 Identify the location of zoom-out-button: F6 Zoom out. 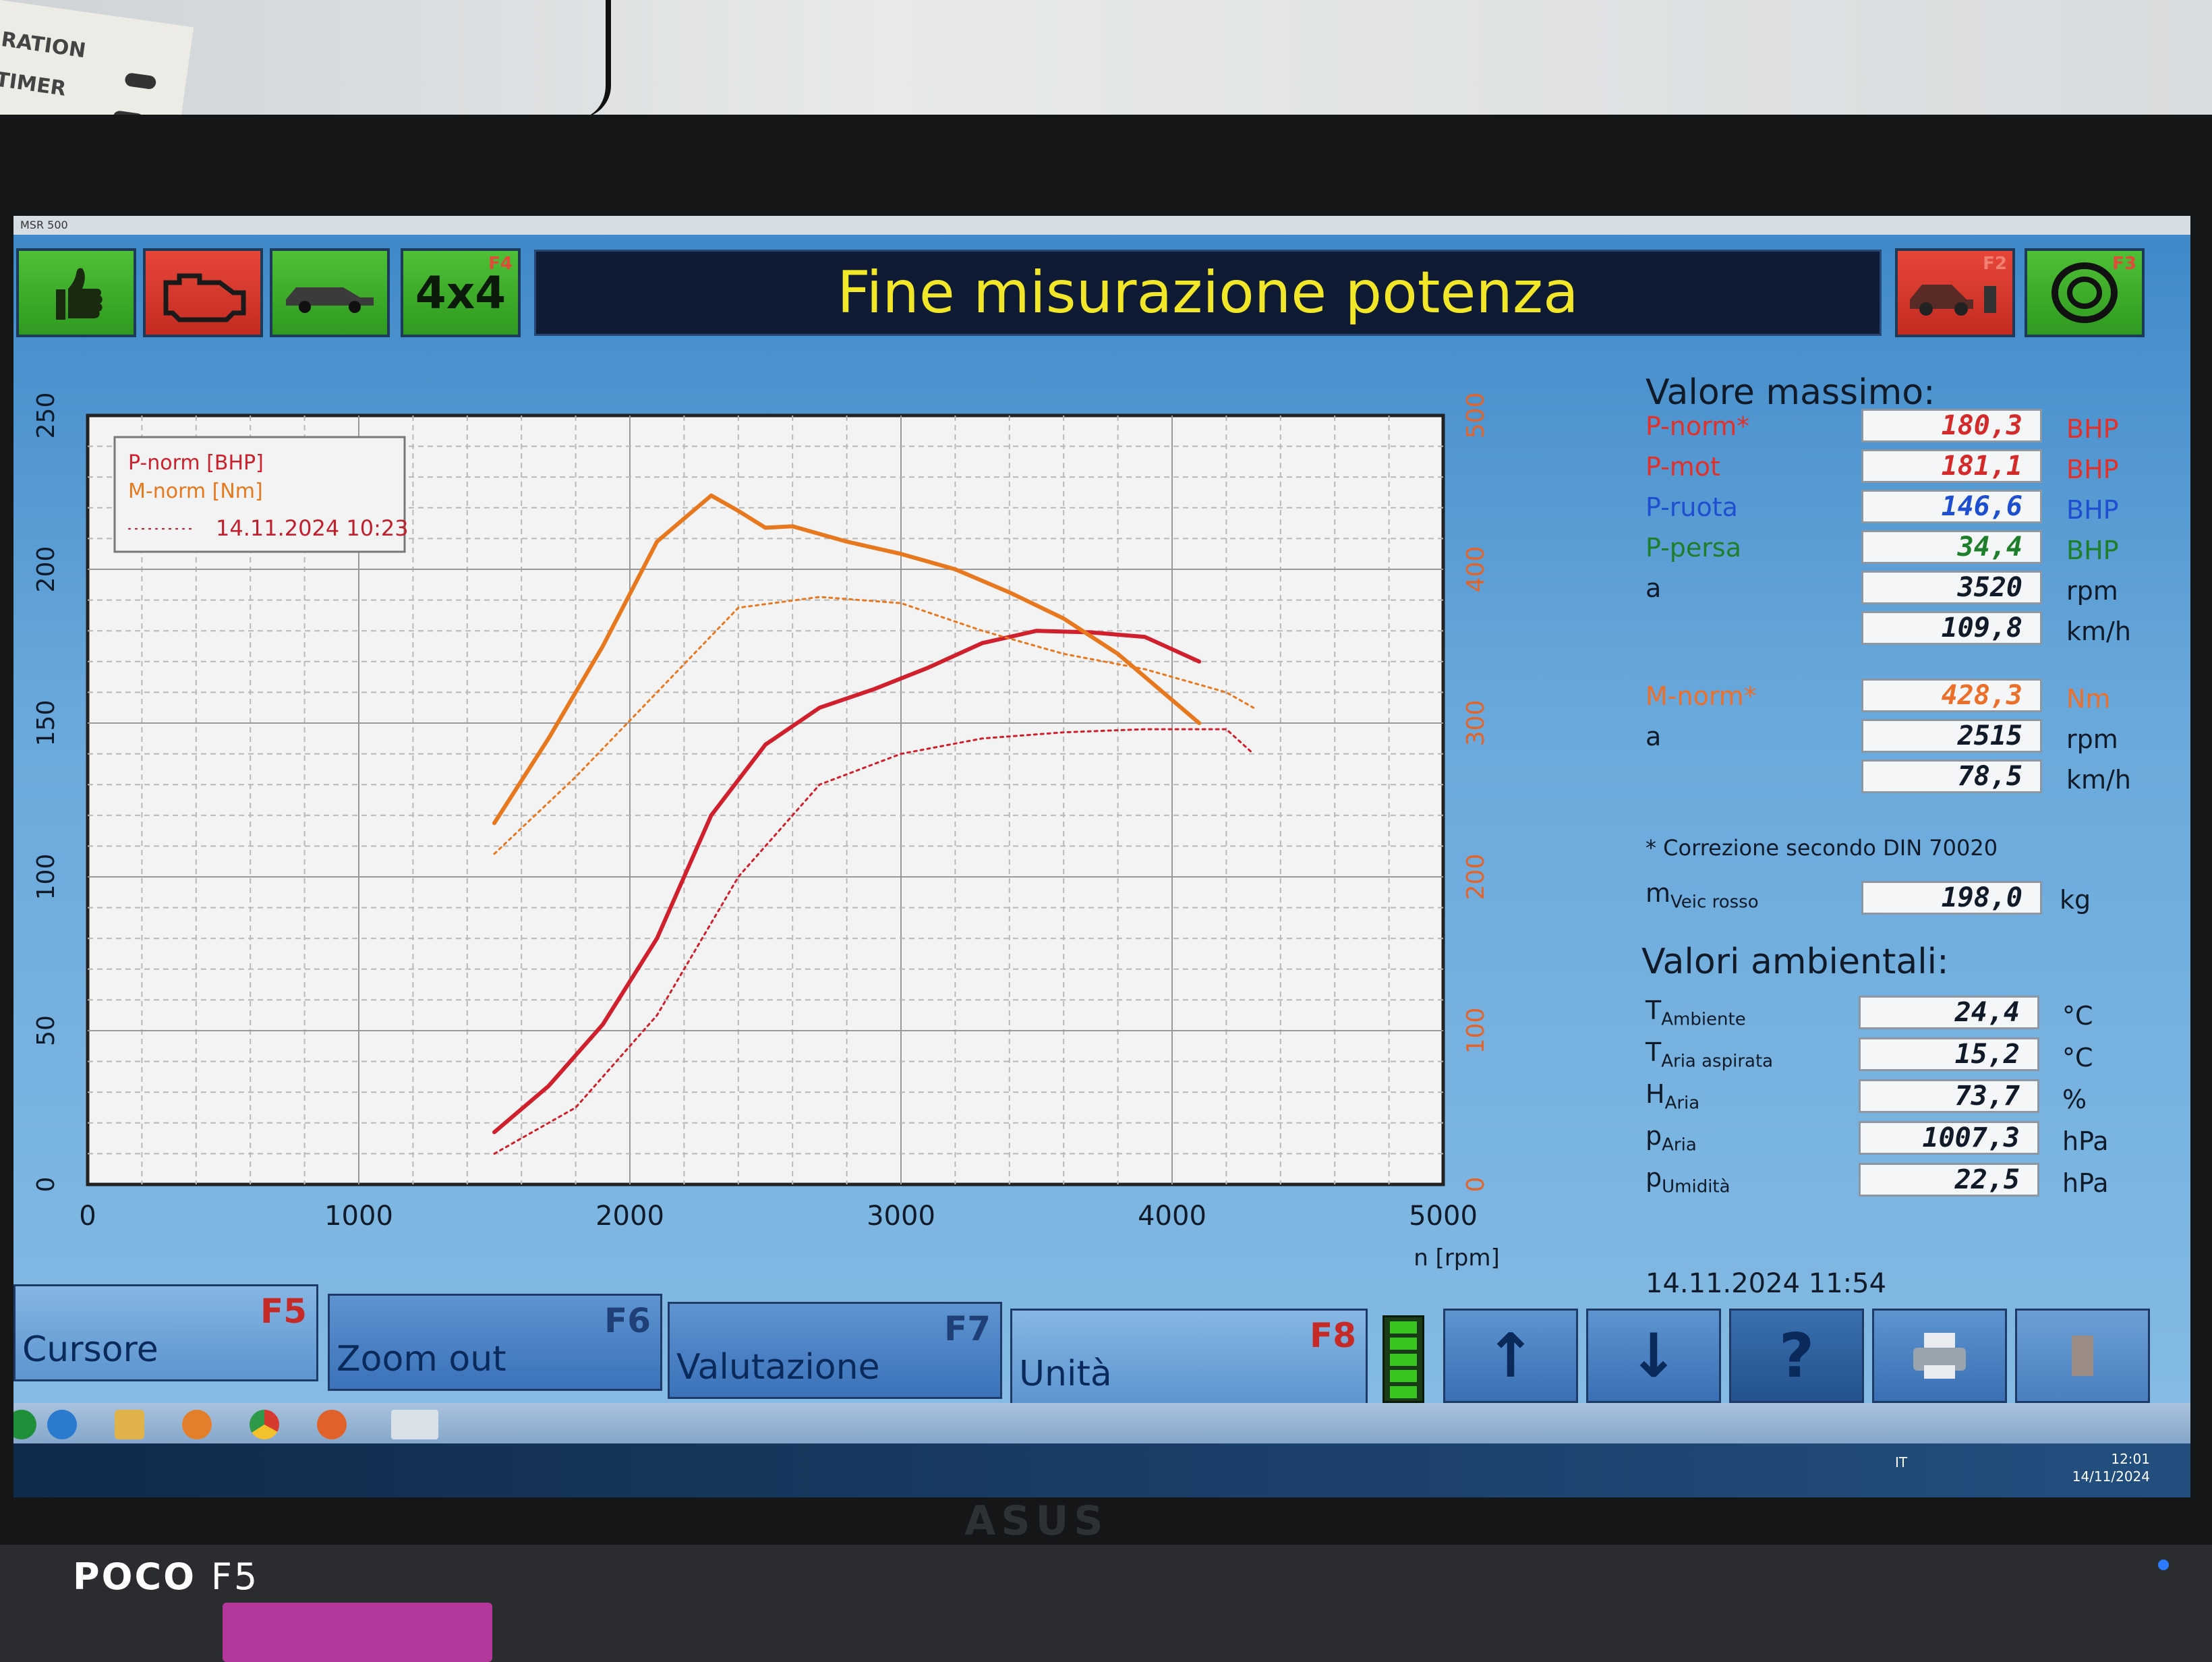
(495, 1342).